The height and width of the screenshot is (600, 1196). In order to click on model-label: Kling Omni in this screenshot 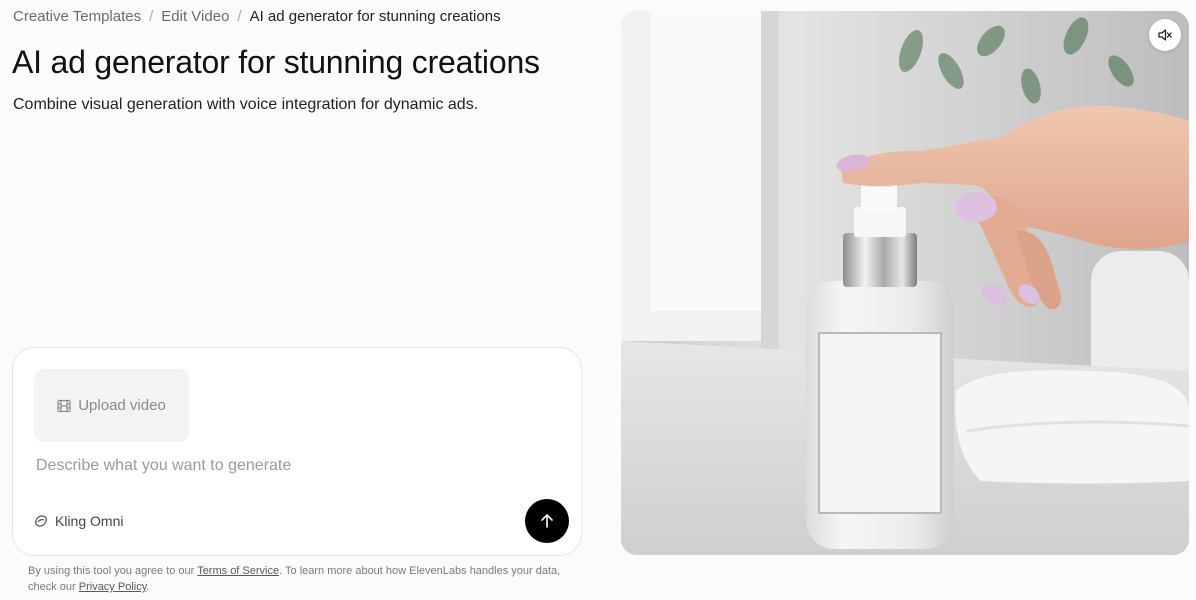, I will do `click(89, 521)`.